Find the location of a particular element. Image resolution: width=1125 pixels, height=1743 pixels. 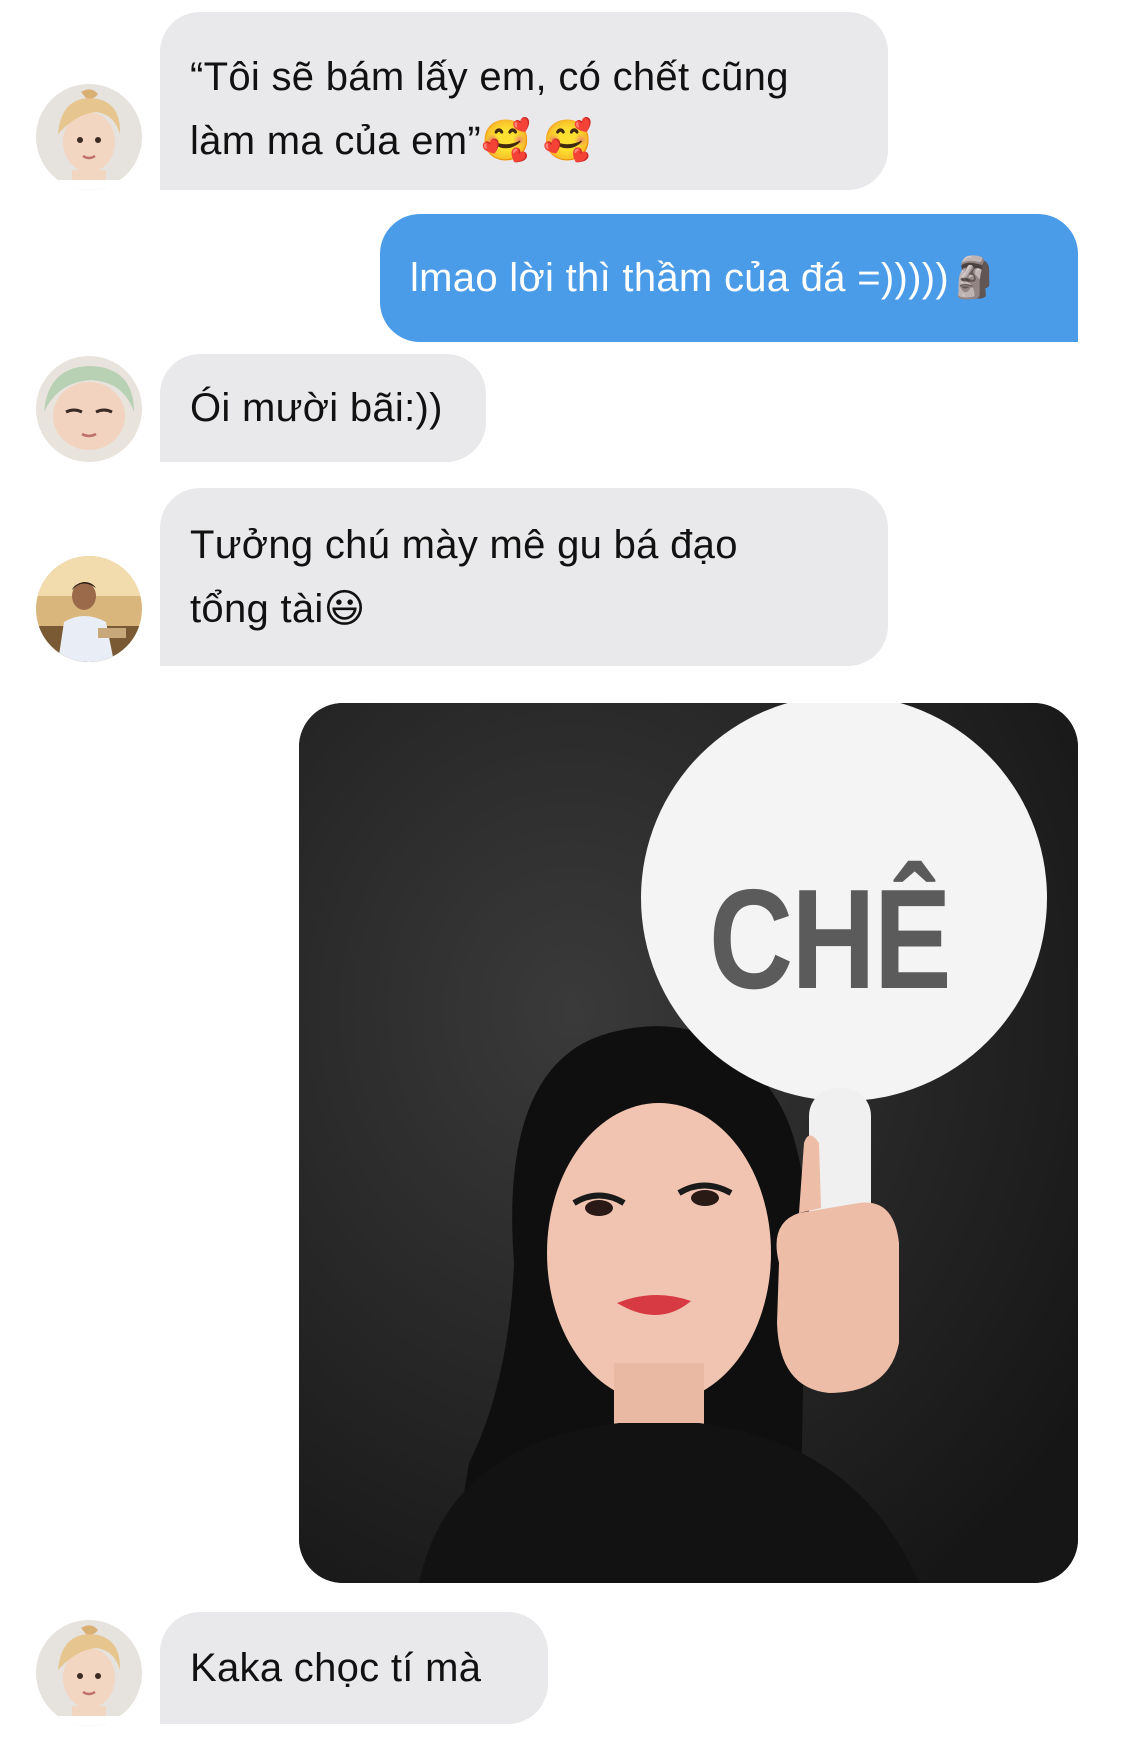

message-text: làm ma của em”🥰 🥰 is located at coordinates (391, 141).